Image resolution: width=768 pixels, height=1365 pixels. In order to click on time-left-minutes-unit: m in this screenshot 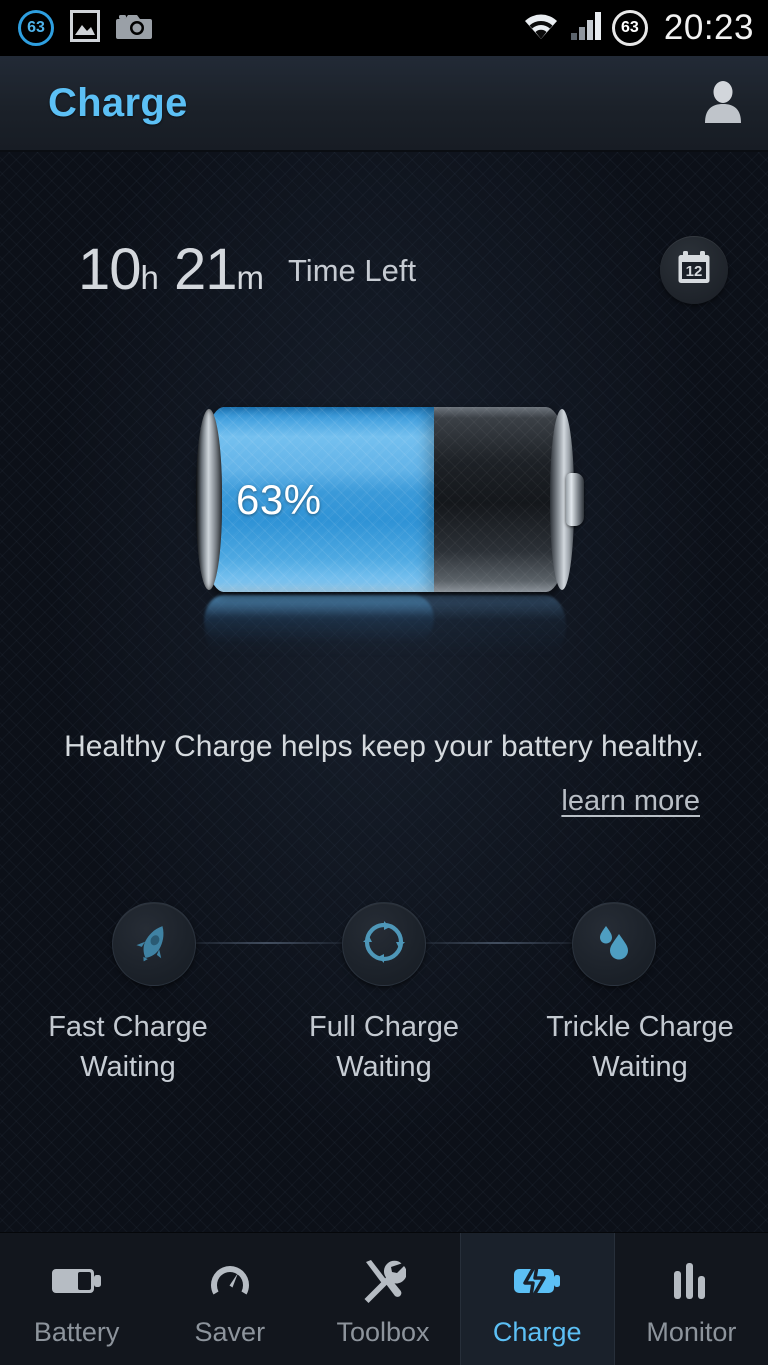, I will do `click(250, 277)`.